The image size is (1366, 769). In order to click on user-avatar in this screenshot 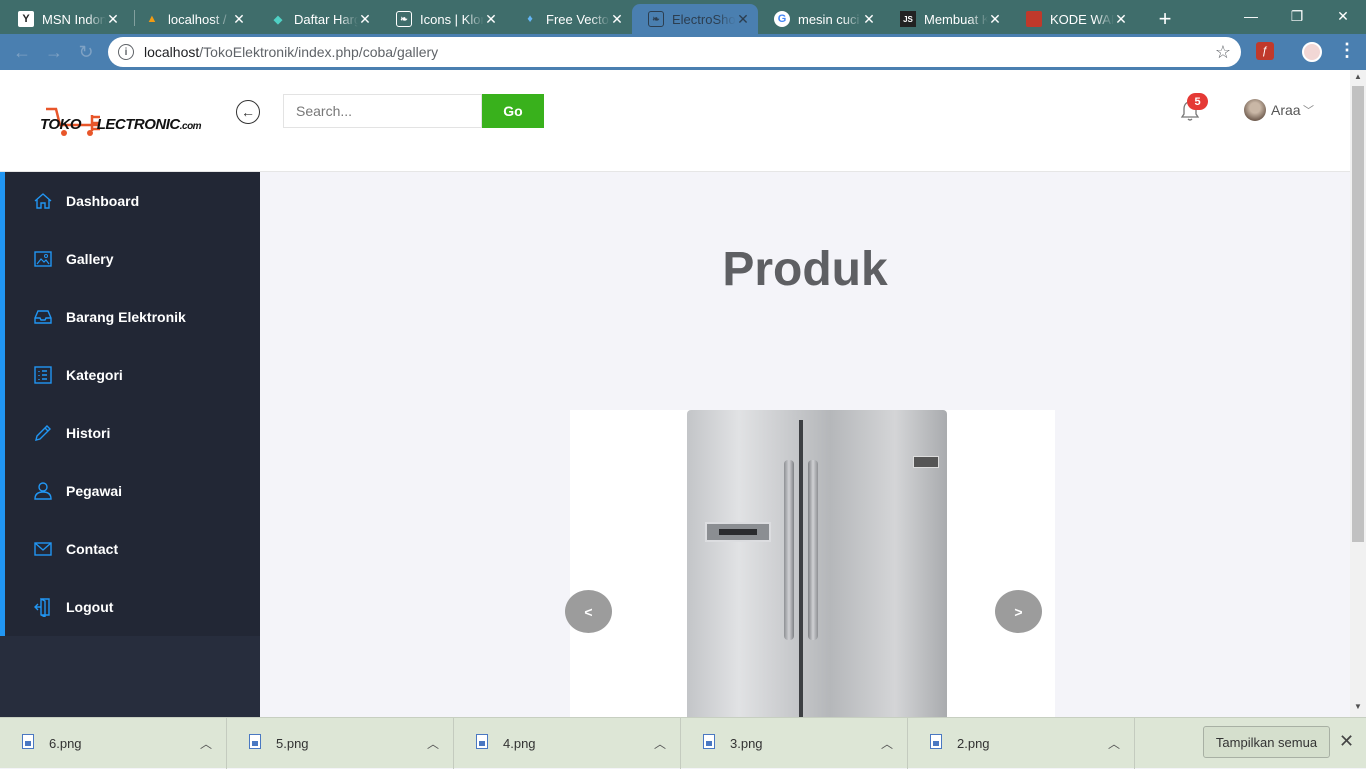, I will do `click(1255, 110)`.